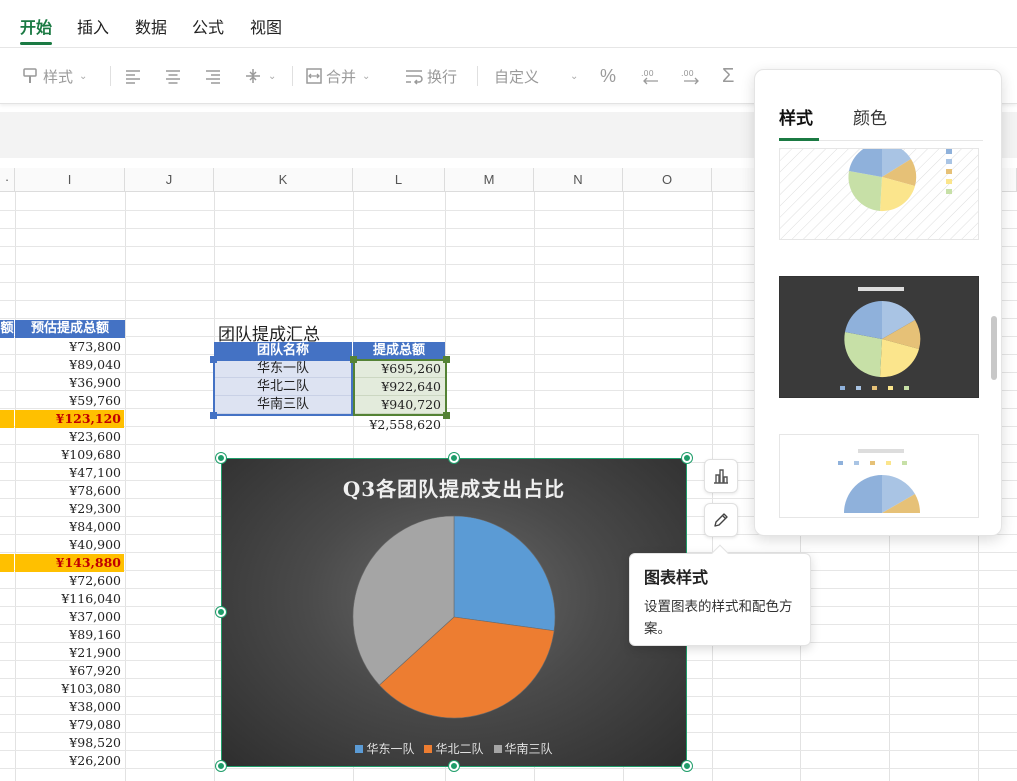 Image resolution: width=1017 pixels, height=781 pixels. Describe the element at coordinates (399, 405) in the screenshot. I see `summary-amount-cell: ¥940,720` at that location.